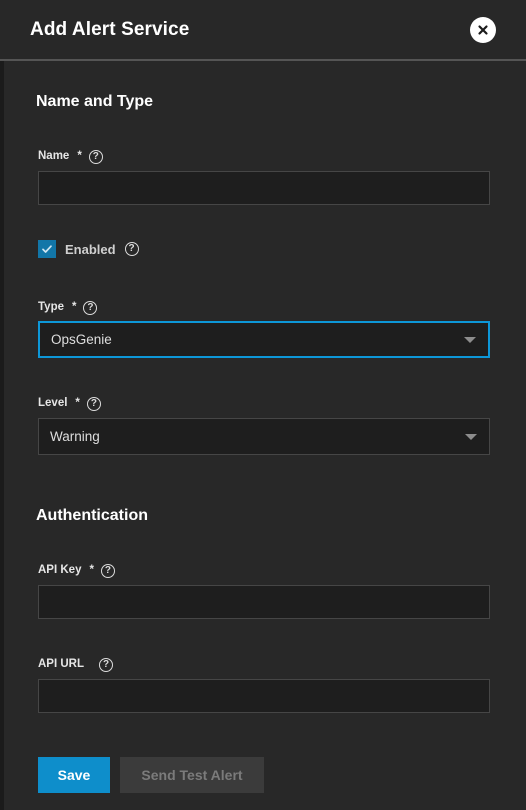 This screenshot has width=526, height=810. What do you see at coordinates (68, 308) in the screenshot?
I see `type-field-label: Type * ?` at bounding box center [68, 308].